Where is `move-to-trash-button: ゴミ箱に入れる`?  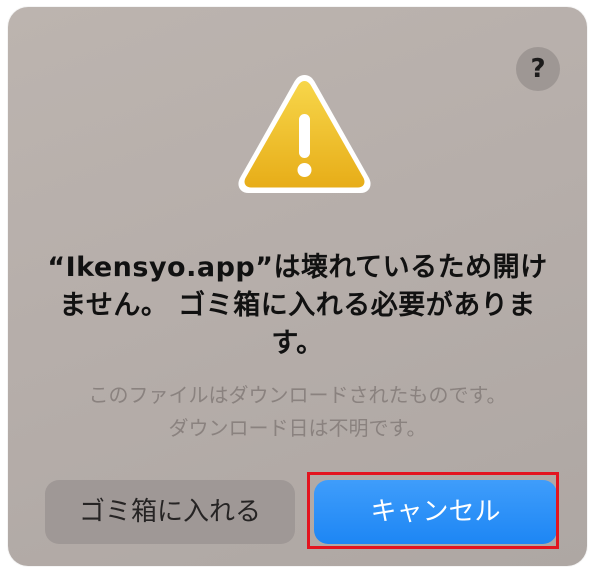 move-to-trash-button: ゴミ箱に入れる is located at coordinates (170, 512).